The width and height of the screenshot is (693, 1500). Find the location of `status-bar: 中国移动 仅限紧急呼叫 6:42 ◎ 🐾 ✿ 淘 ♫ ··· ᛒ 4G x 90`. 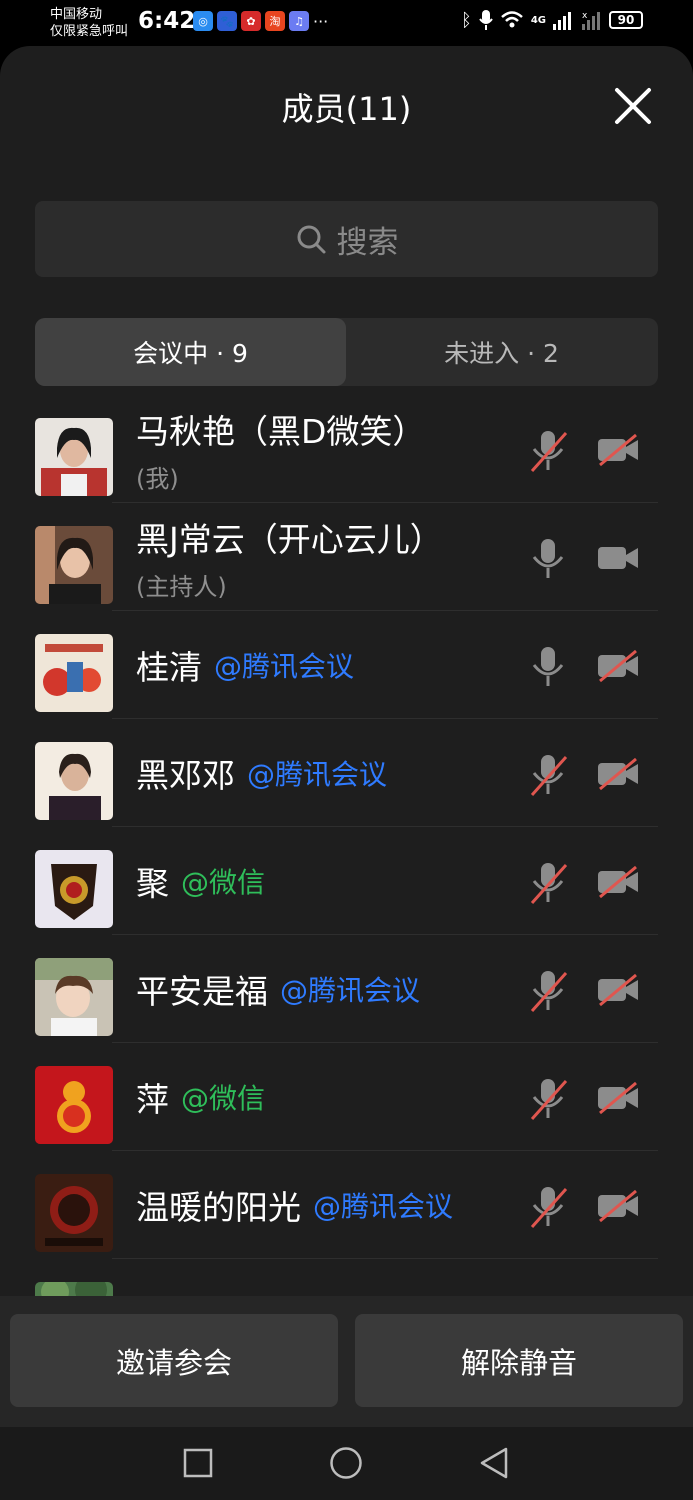

status-bar: 中国移动 仅限紧急呼叫 6:42 ◎ 🐾 ✿ 淘 ♫ ··· ᛒ 4G x 90 is located at coordinates (346, 23).